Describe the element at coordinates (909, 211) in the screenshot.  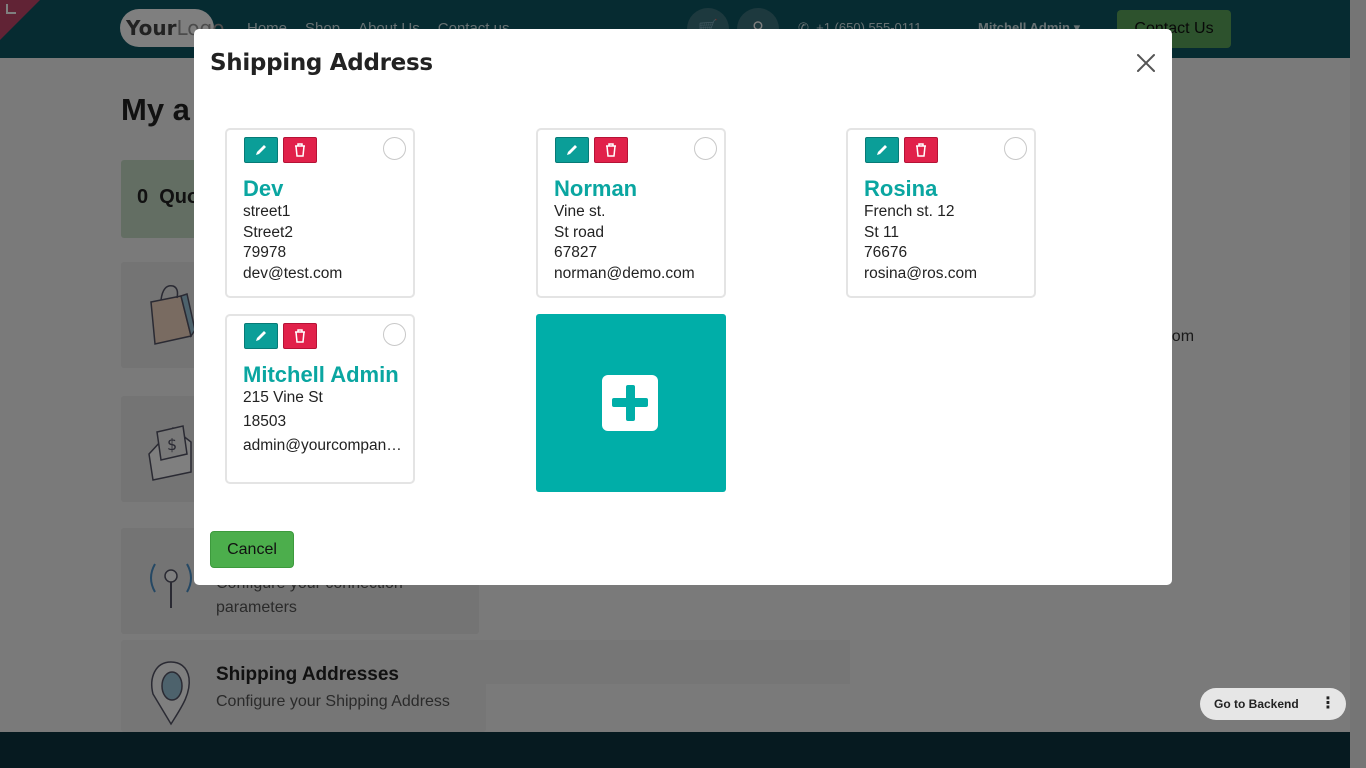
I see `address-line: French st. 12` at that location.